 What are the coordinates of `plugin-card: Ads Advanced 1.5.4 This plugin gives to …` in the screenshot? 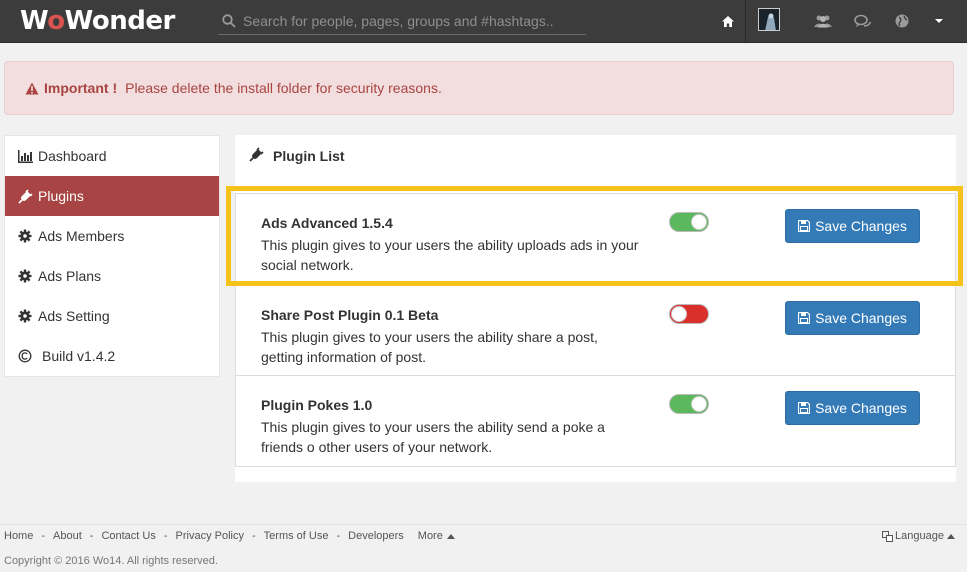 It's located at (595, 239).